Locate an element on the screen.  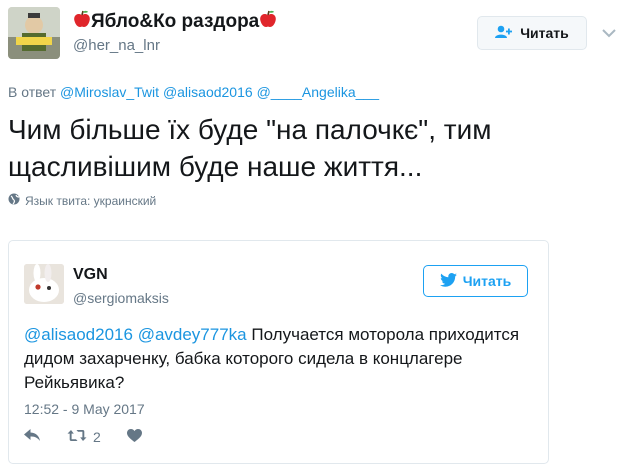
display-name-text: Ябло&Ко раздора is located at coordinates (175, 21).